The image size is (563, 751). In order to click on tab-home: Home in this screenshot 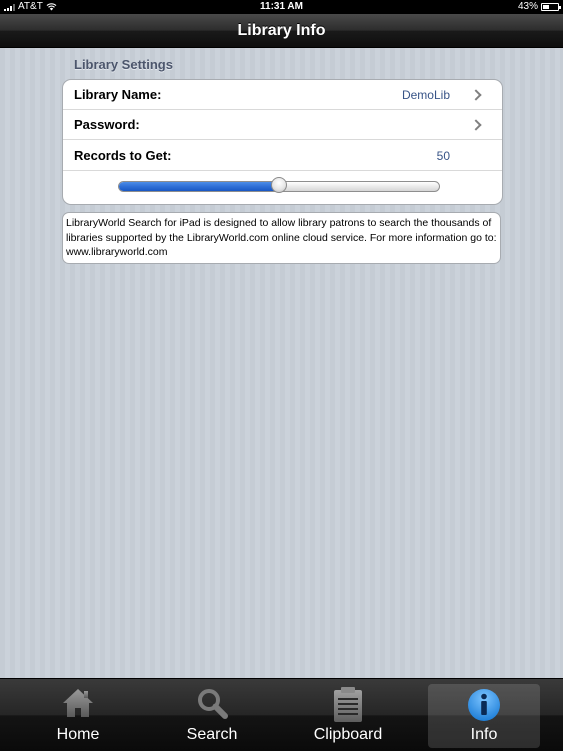, I will do `click(78, 716)`.